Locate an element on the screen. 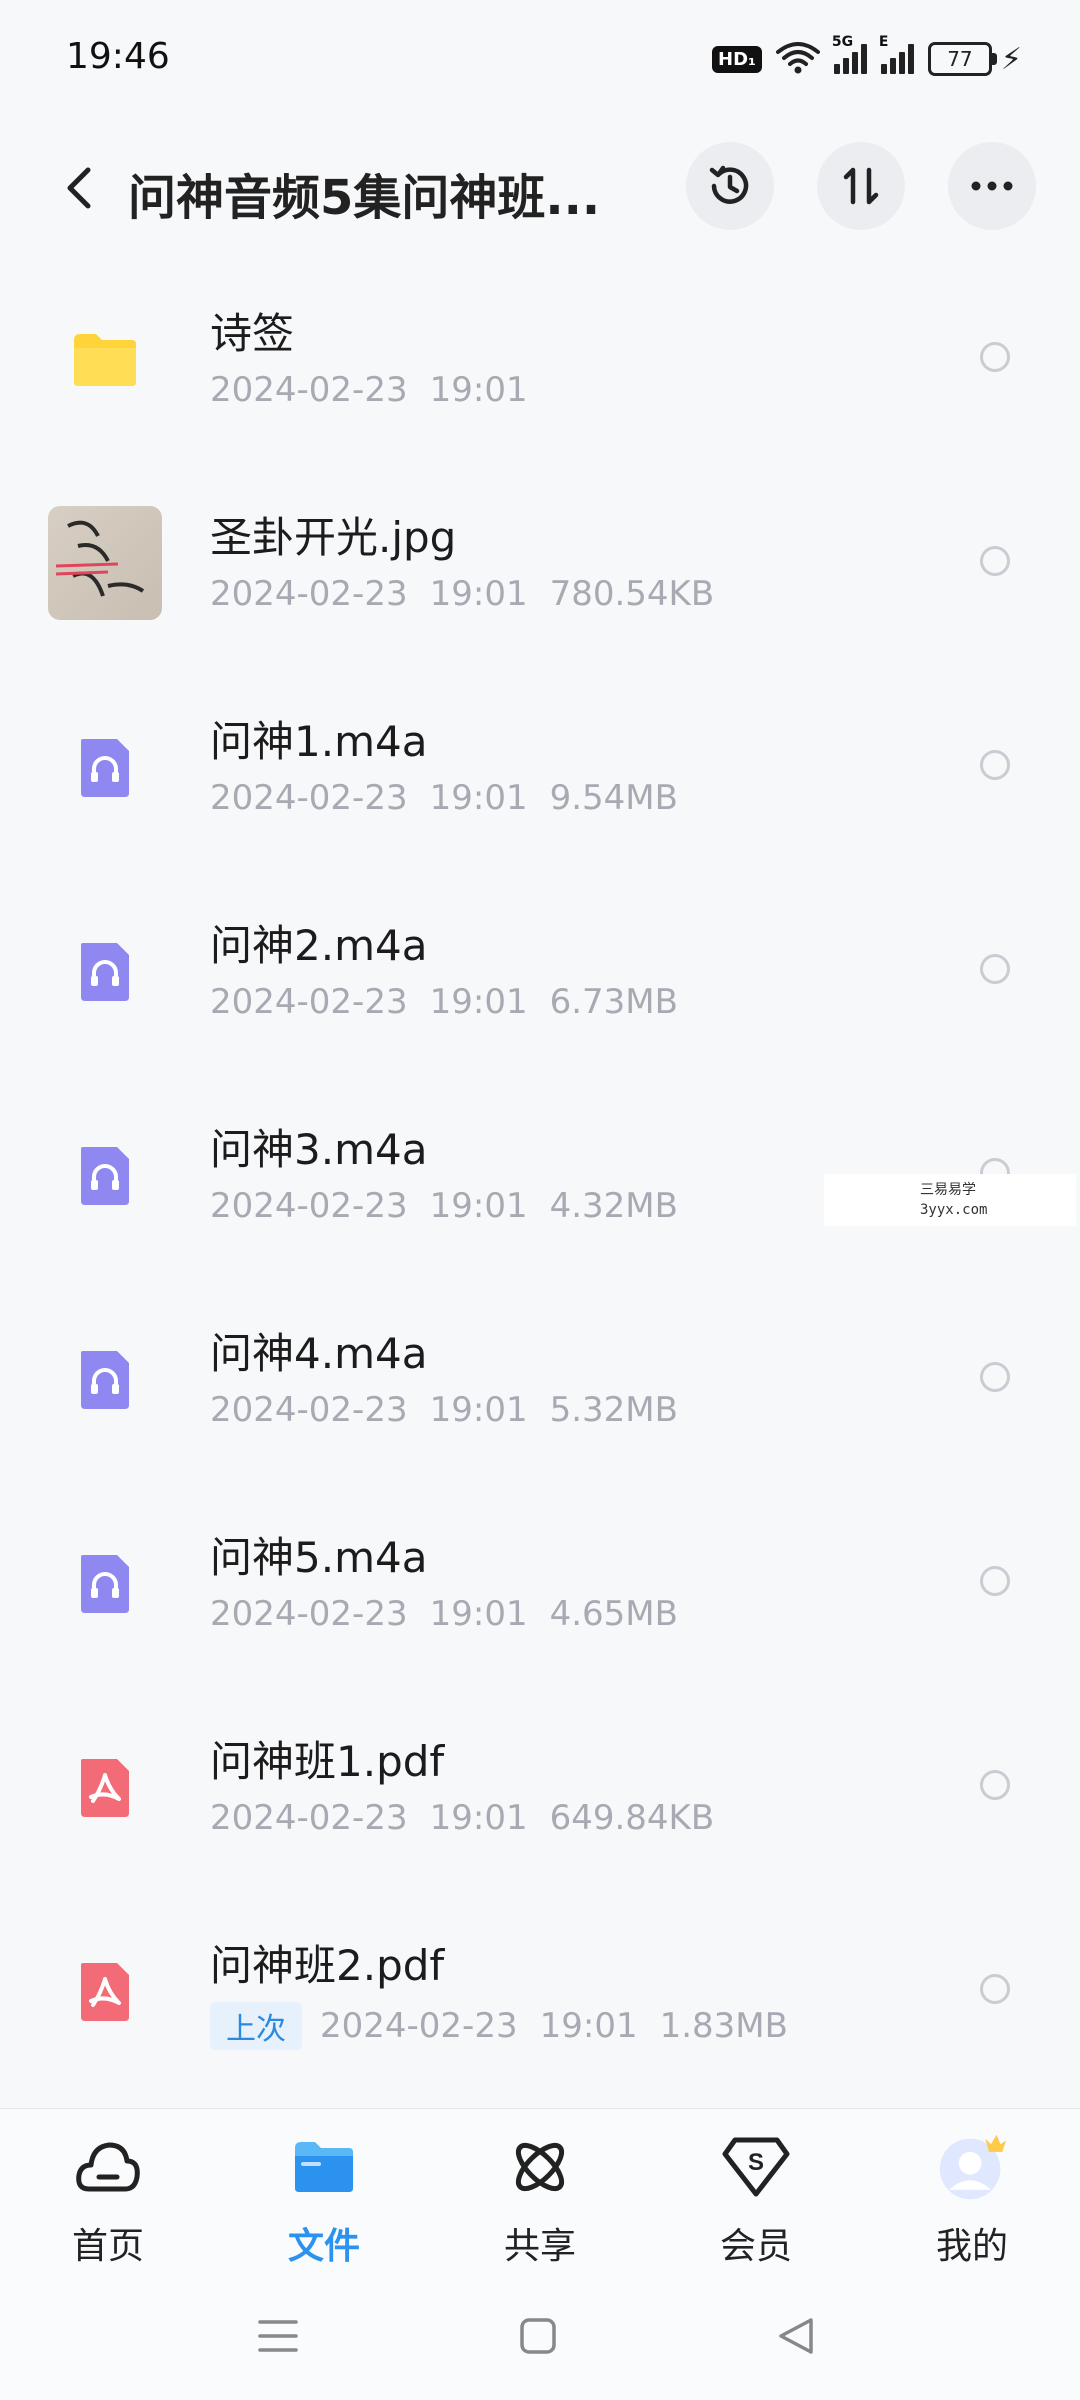 This screenshot has width=1080, height=2400. file-meta: 2024-02-23 19:01 9.54MB is located at coordinates (444, 798).